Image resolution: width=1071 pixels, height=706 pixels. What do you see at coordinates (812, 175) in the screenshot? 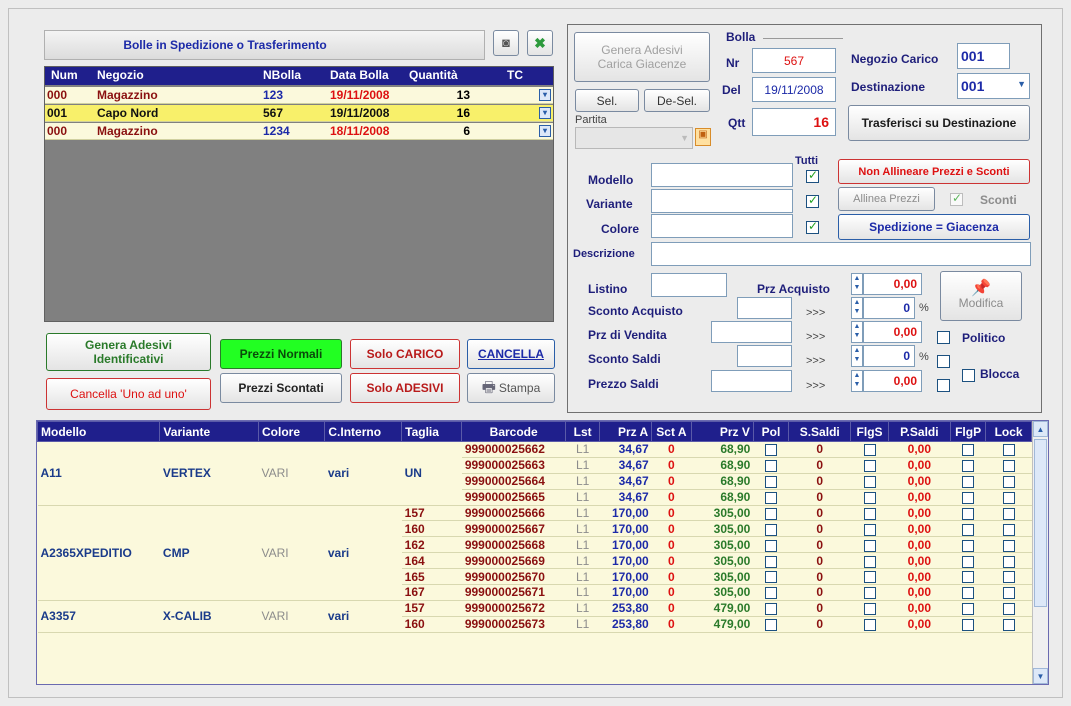
I see `modello-tutti-checkbox` at bounding box center [812, 175].